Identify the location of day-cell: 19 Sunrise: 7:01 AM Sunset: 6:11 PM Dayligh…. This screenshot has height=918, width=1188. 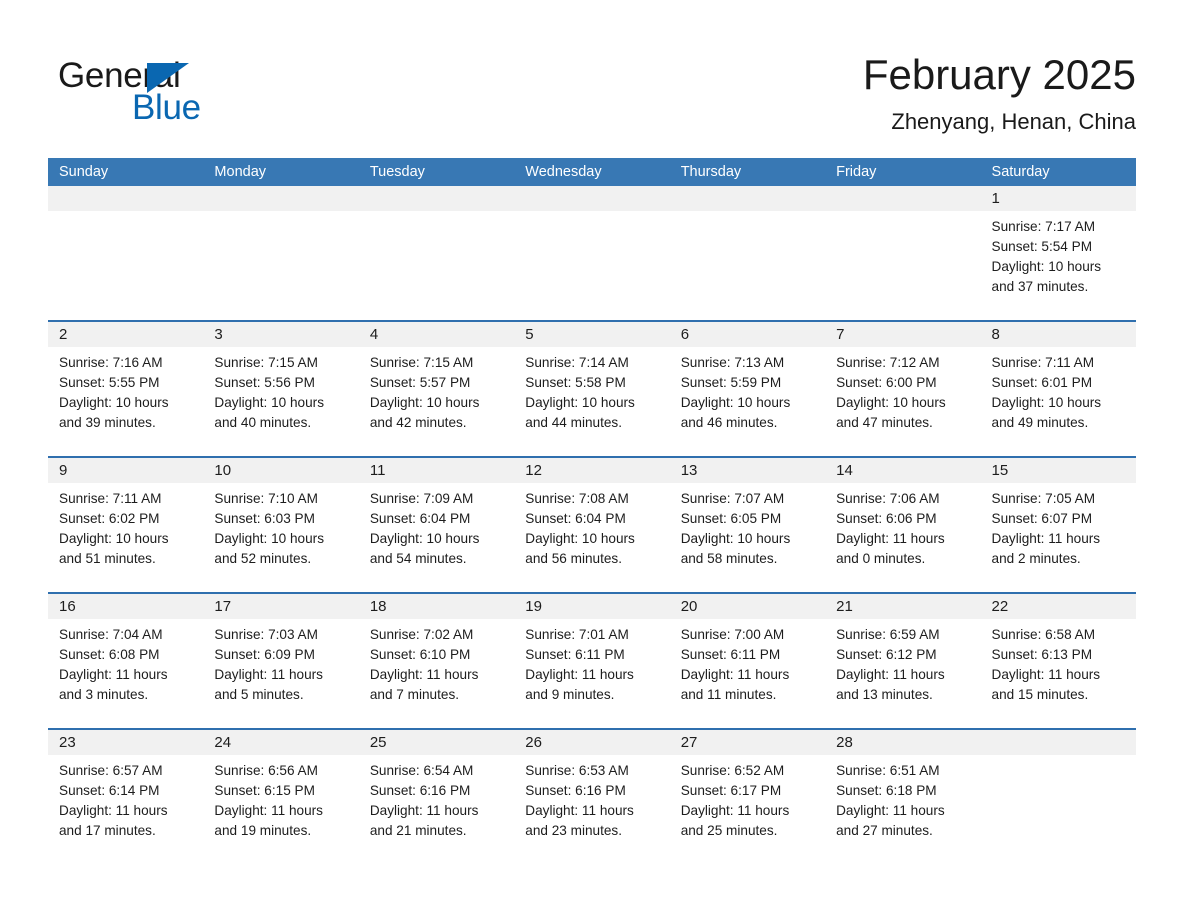
(592, 656).